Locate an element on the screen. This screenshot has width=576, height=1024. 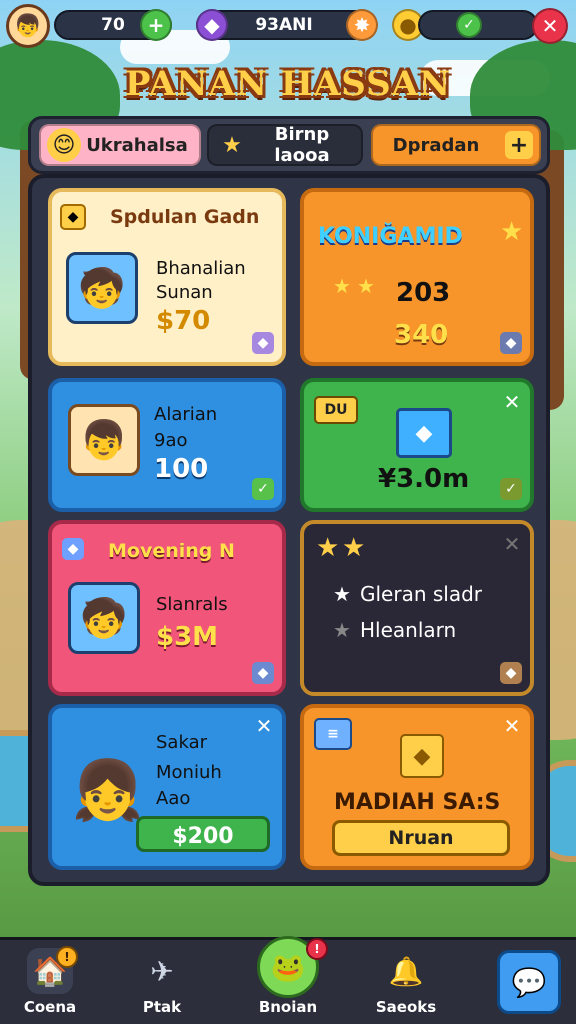
card-line: Gleran sladr is located at coordinates (421, 594).